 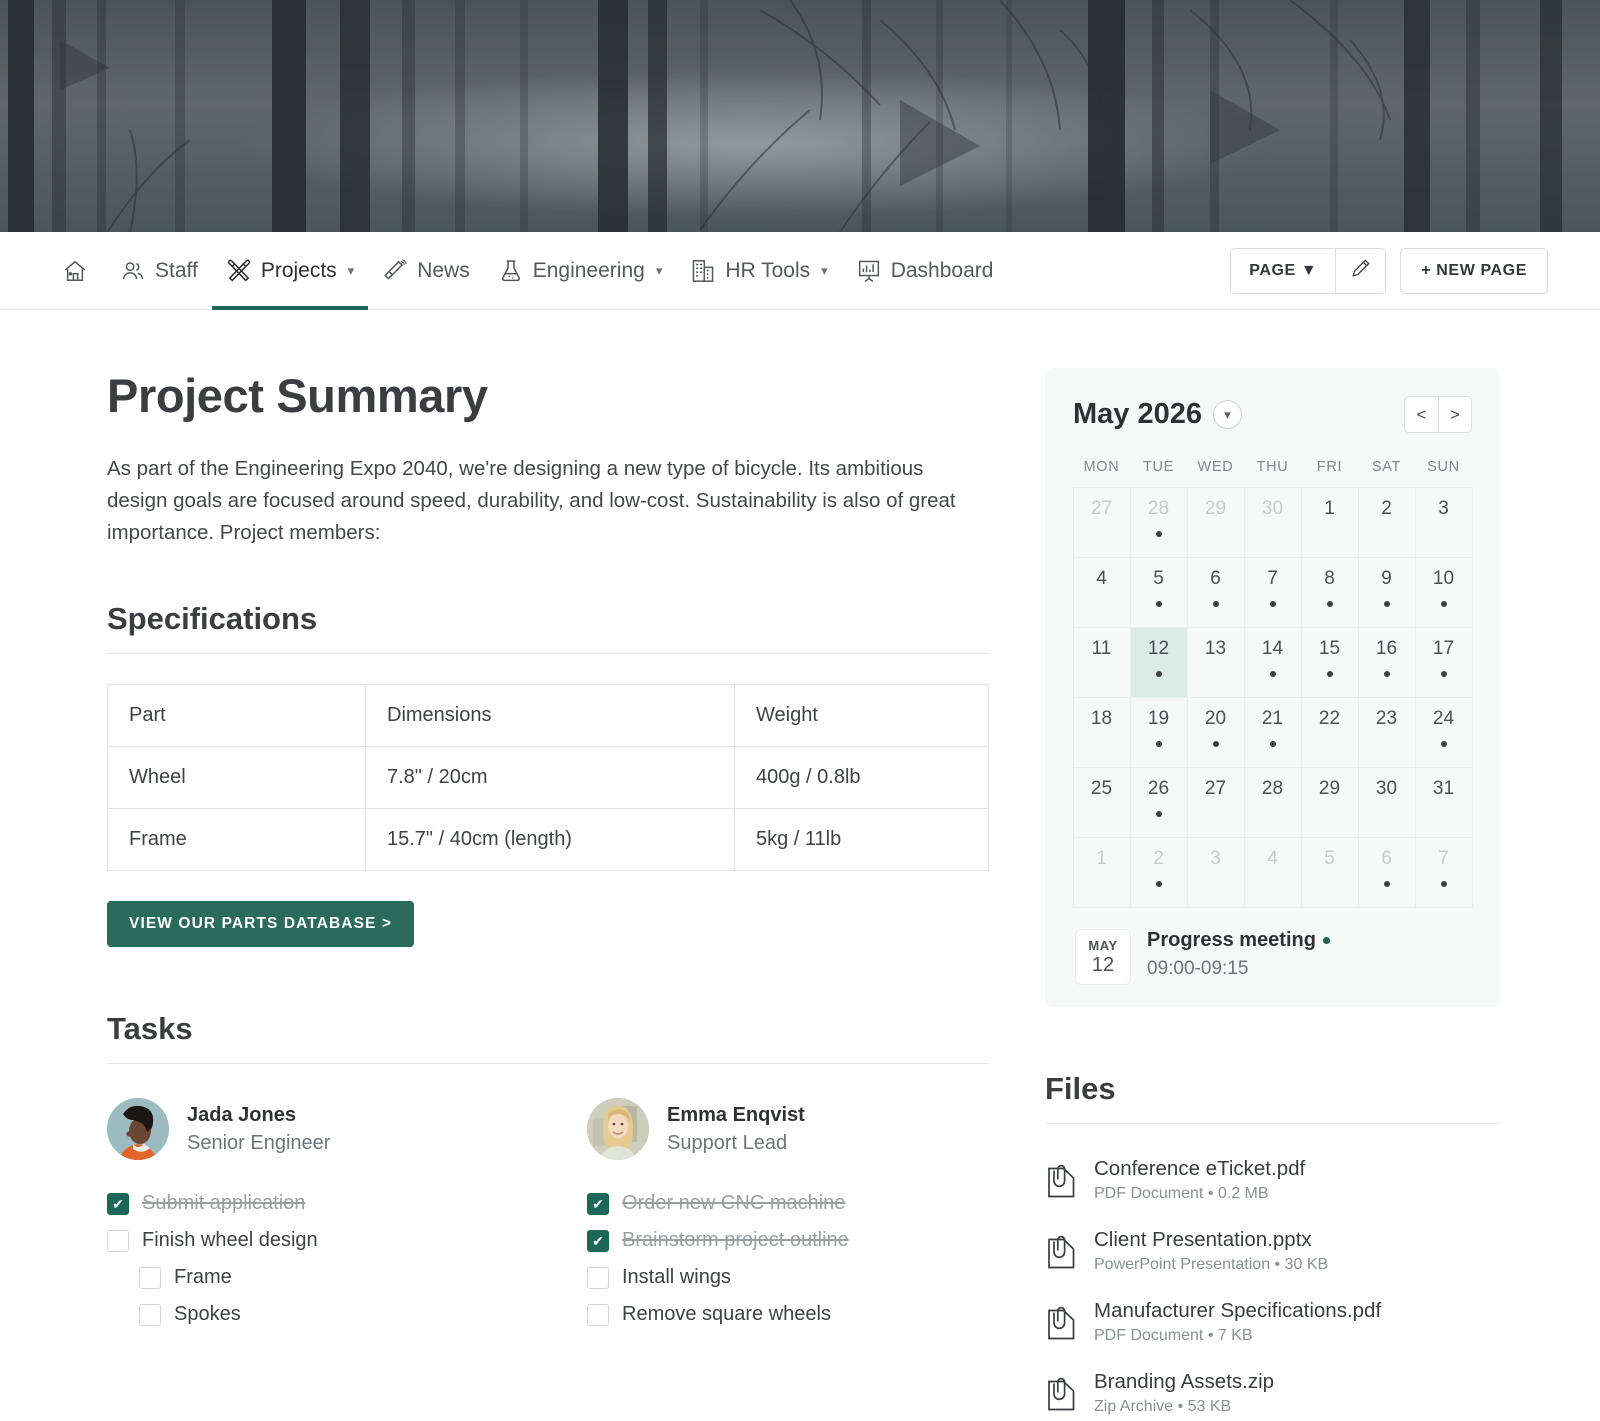 I want to click on calendar-day-number: 31, so click(x=1443, y=788).